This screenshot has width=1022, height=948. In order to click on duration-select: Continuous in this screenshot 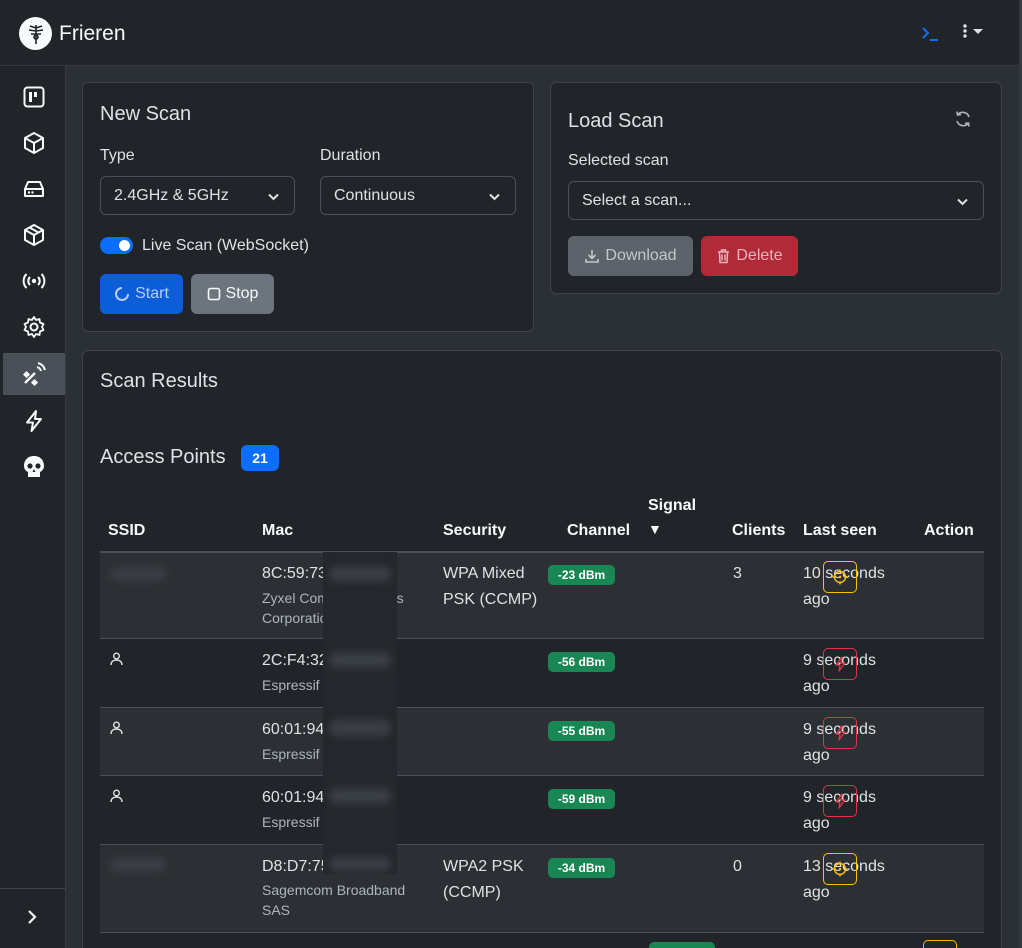, I will do `click(418, 195)`.